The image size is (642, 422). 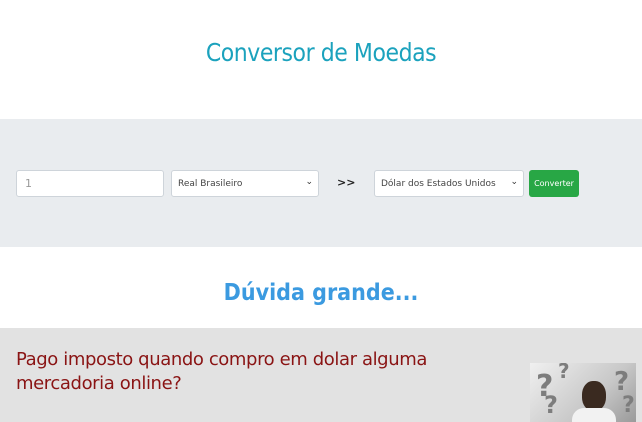 What do you see at coordinates (210, 183) in the screenshot?
I see `from-currency-value: Real Brasileiro` at bounding box center [210, 183].